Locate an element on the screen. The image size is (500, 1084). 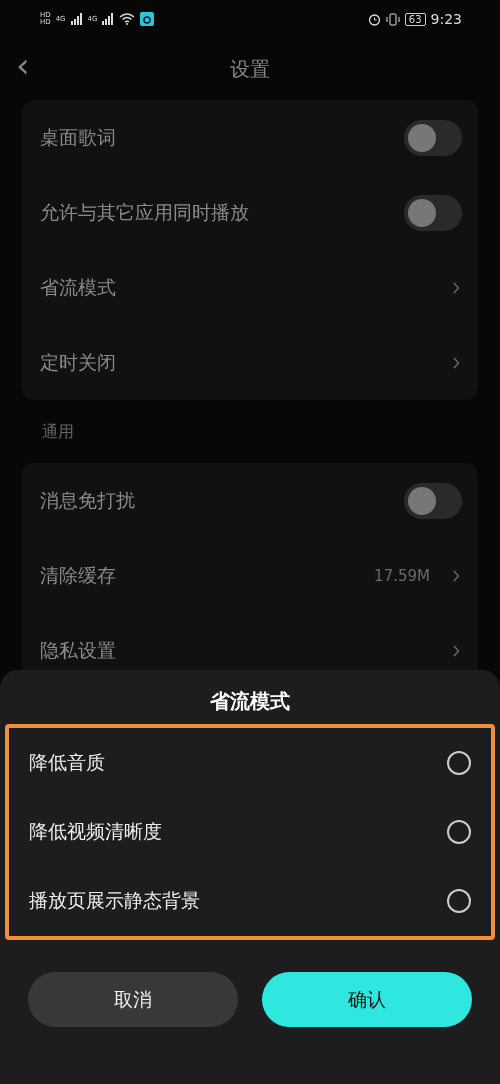
option-label: 播放页展示静态背景 is located at coordinates (114, 901).